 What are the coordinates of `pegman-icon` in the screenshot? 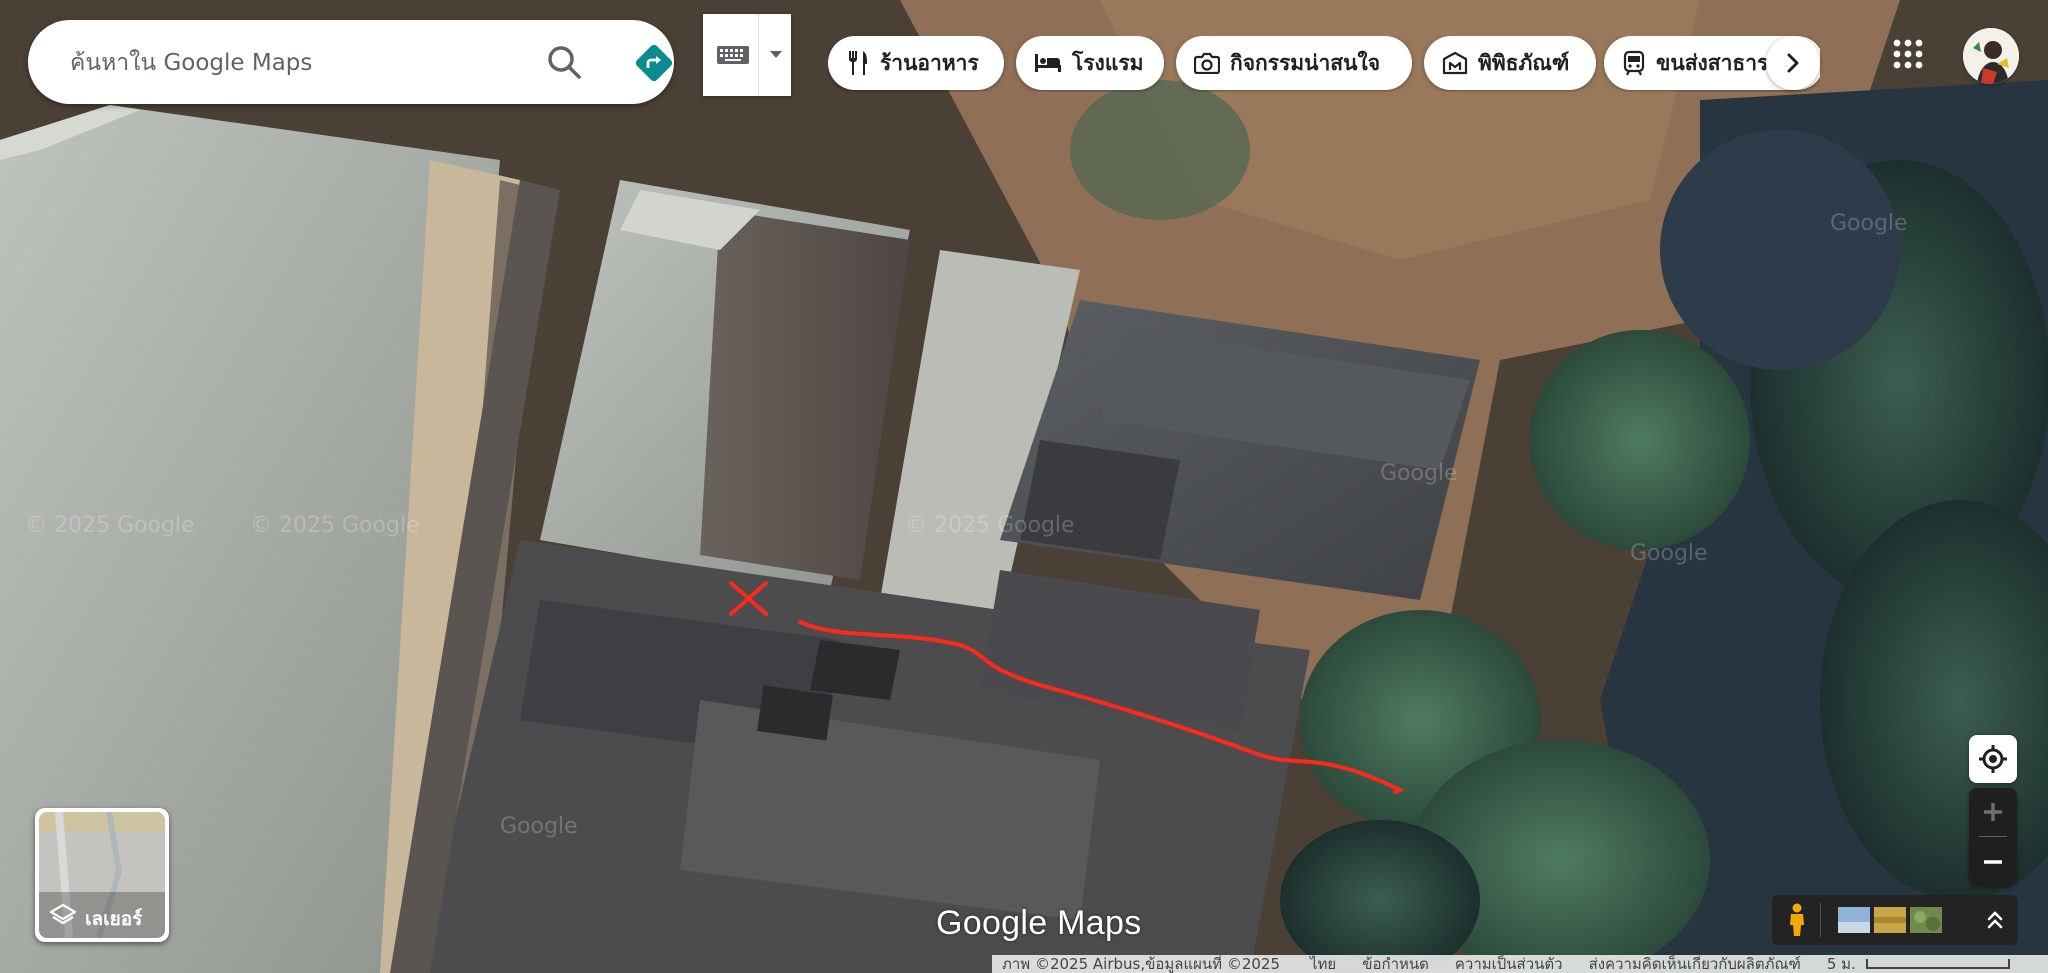 It's located at (1797, 920).